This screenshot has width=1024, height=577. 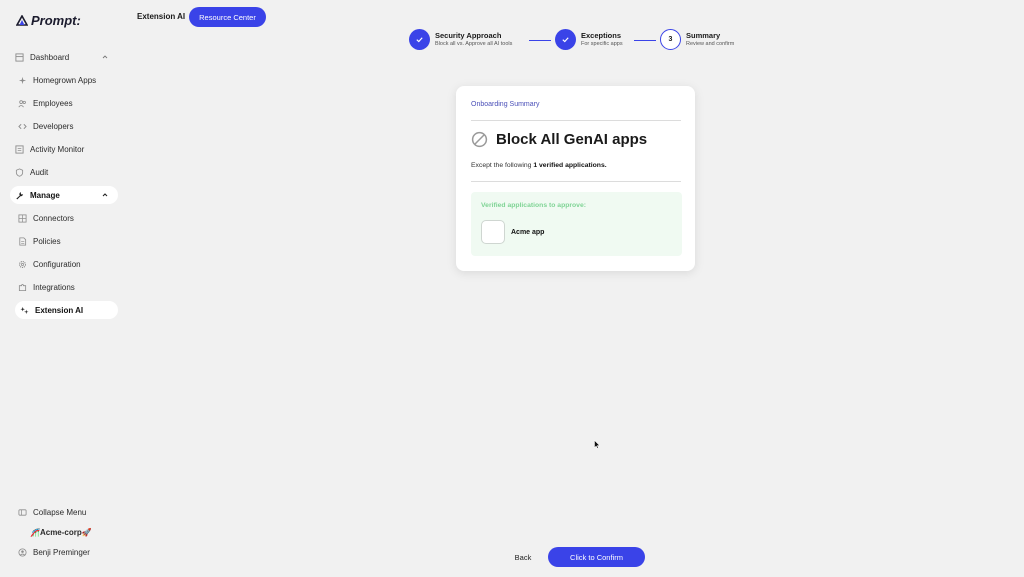 I want to click on sidebar-item-integrations: Integrations, so click(x=68, y=287).